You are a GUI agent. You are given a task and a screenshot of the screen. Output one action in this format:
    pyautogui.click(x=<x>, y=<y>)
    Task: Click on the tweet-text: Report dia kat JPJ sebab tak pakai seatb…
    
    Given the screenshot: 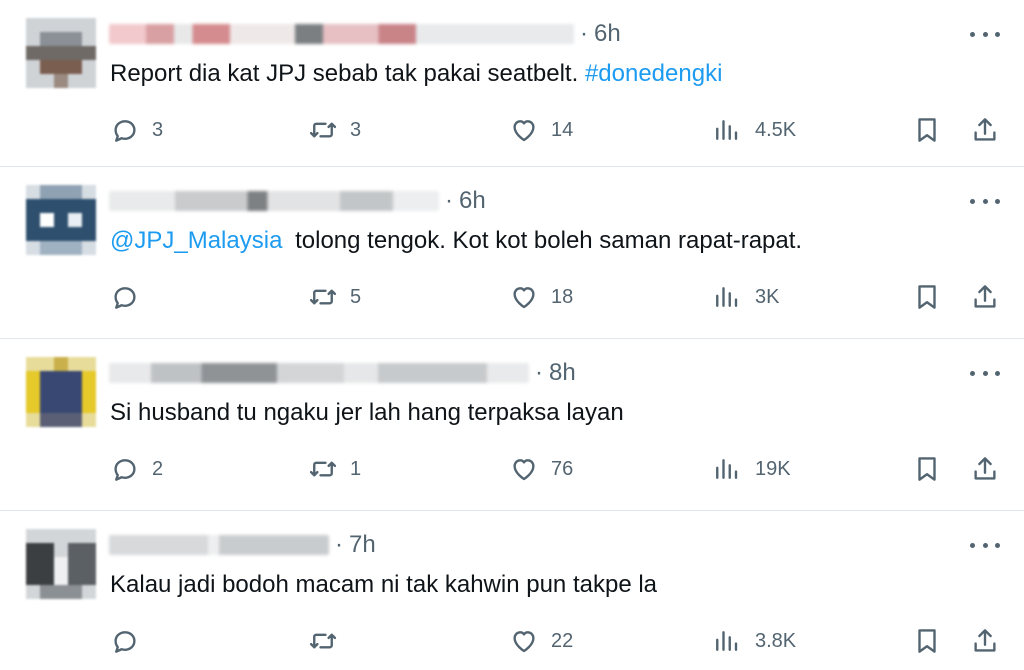 What is the action you would take?
    pyautogui.click(x=416, y=73)
    